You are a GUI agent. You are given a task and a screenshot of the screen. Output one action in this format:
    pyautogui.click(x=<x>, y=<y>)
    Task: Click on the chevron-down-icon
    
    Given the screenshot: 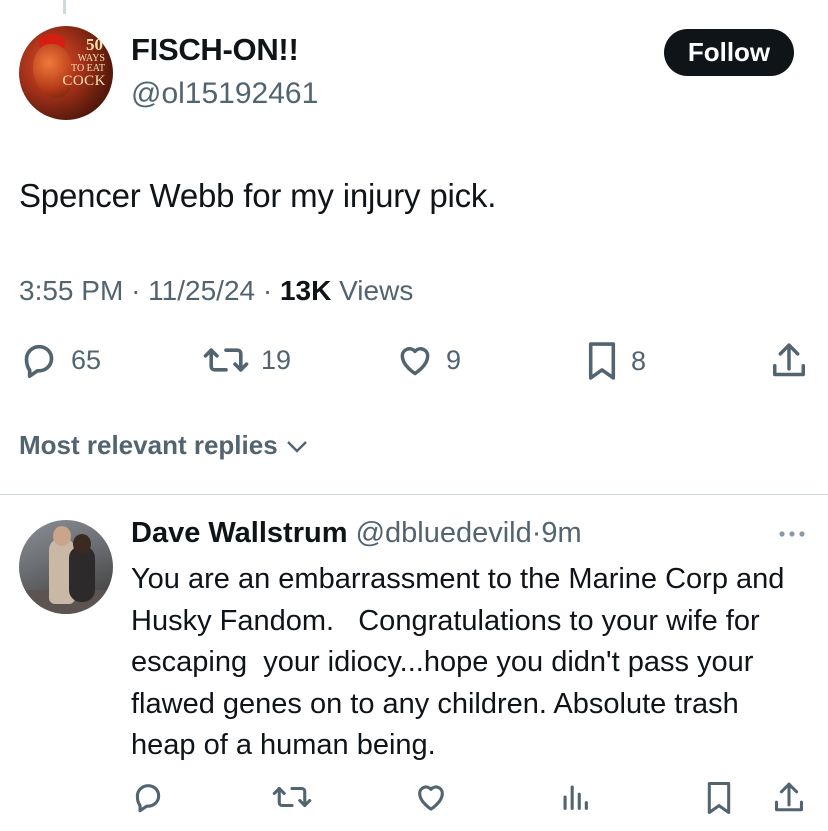 What is the action you would take?
    pyautogui.click(x=296, y=446)
    